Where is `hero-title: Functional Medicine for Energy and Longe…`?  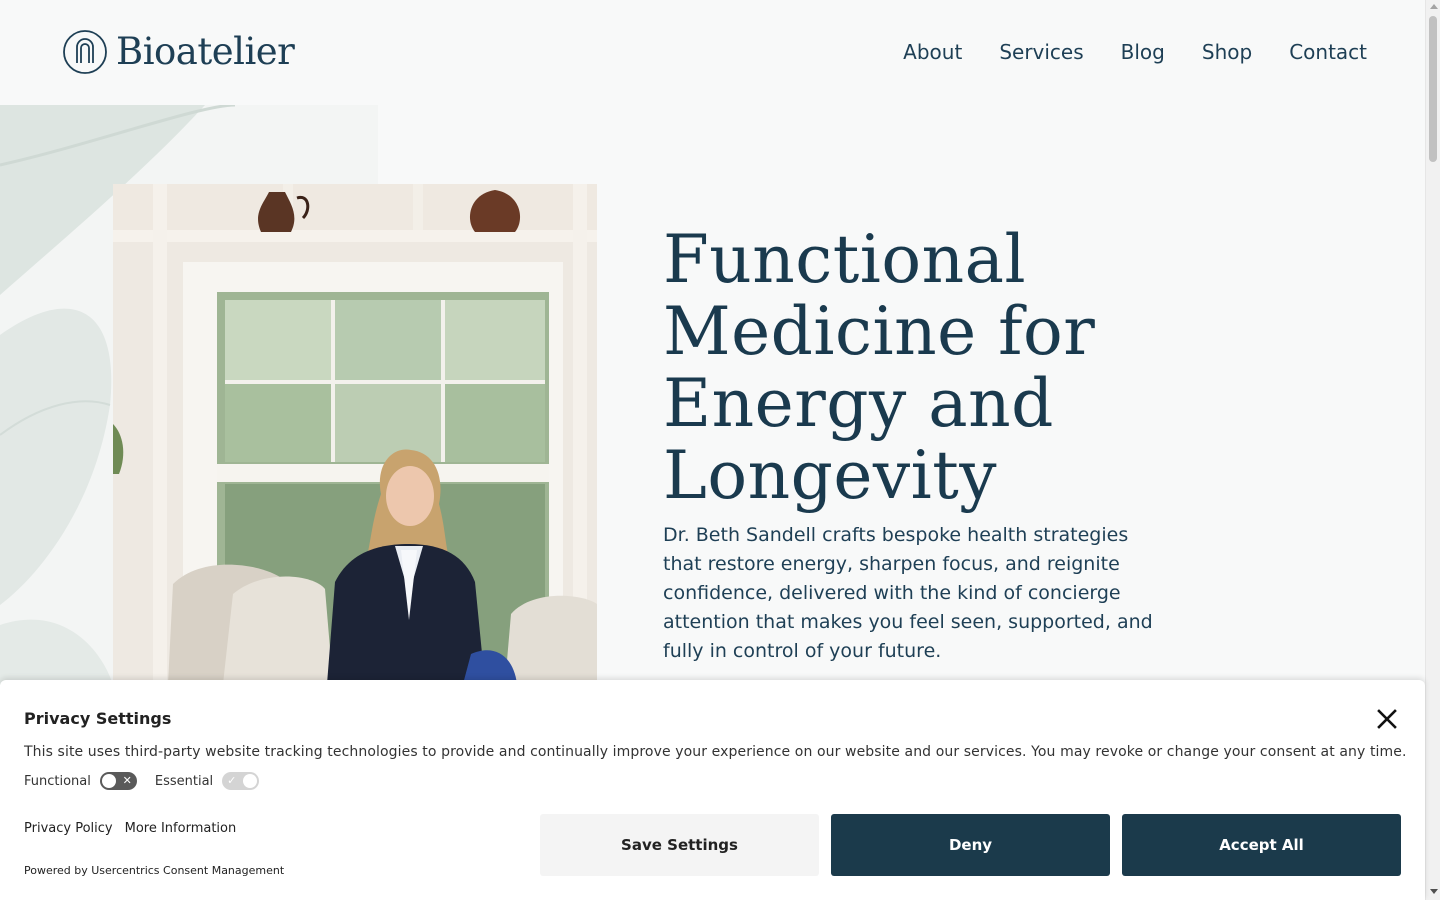 hero-title: Functional Medicine for Energy and Longe… is located at coordinates (943, 368).